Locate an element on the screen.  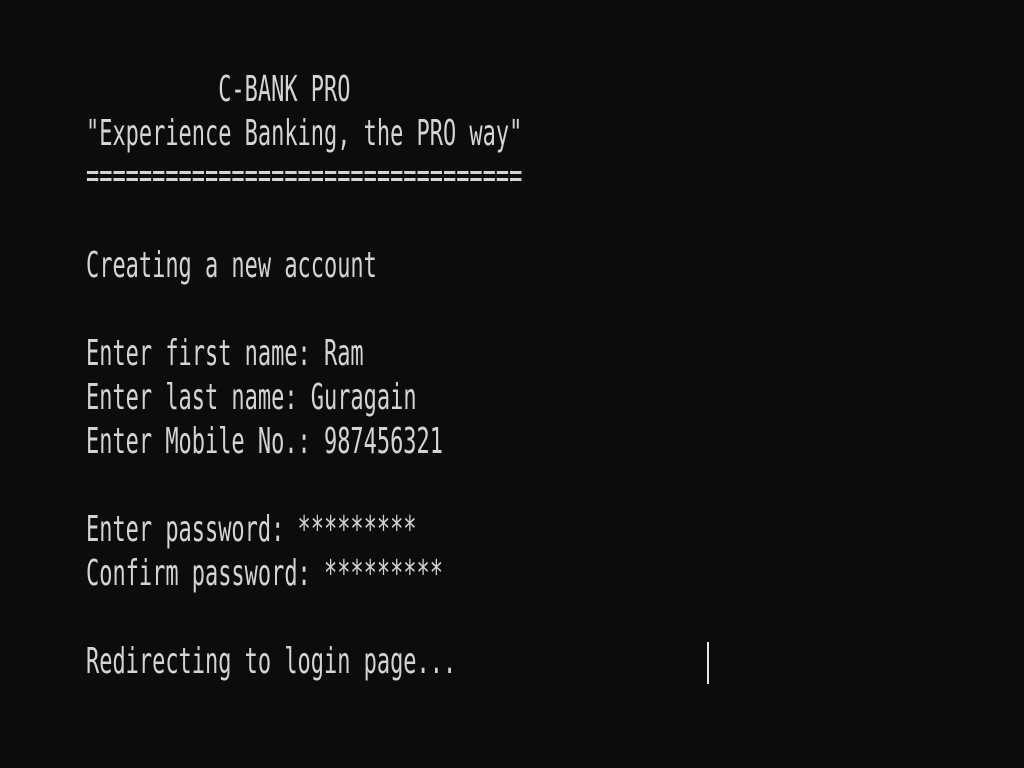
app-title: C-BANK PRO is located at coordinates (218, 89).